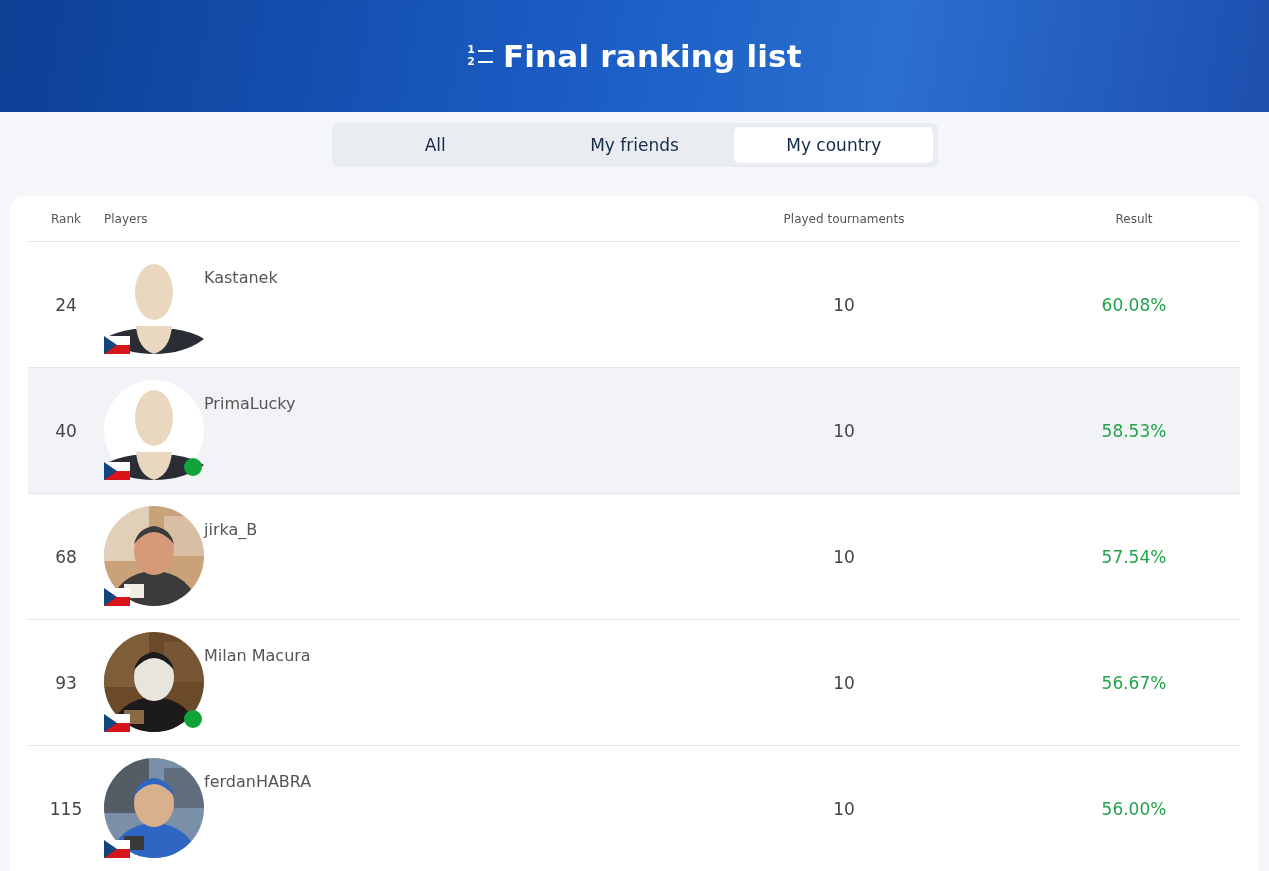 This screenshot has width=1269, height=871. I want to click on column-header: Result, so click(1134, 218).